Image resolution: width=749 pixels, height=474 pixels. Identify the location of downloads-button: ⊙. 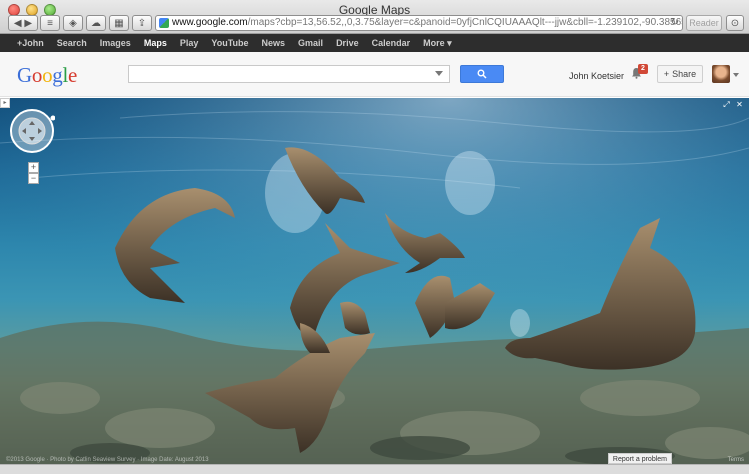
(735, 23).